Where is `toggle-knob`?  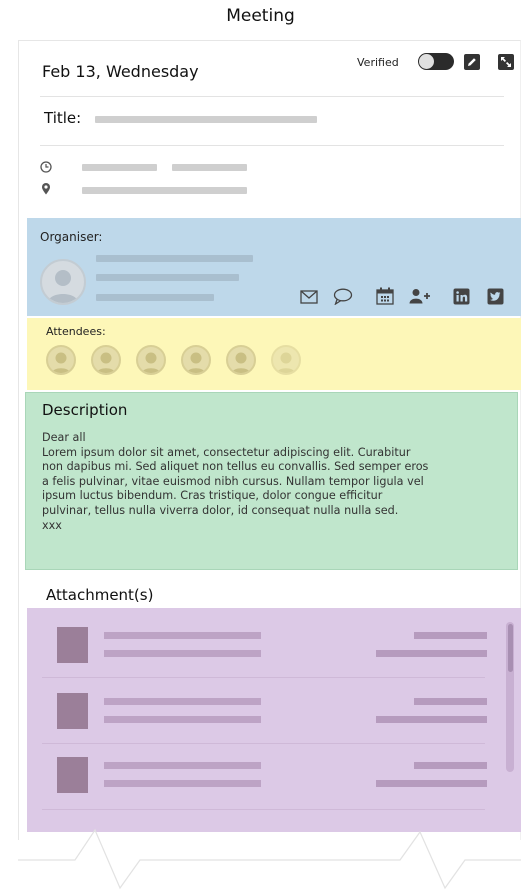 toggle-knob is located at coordinates (426, 61).